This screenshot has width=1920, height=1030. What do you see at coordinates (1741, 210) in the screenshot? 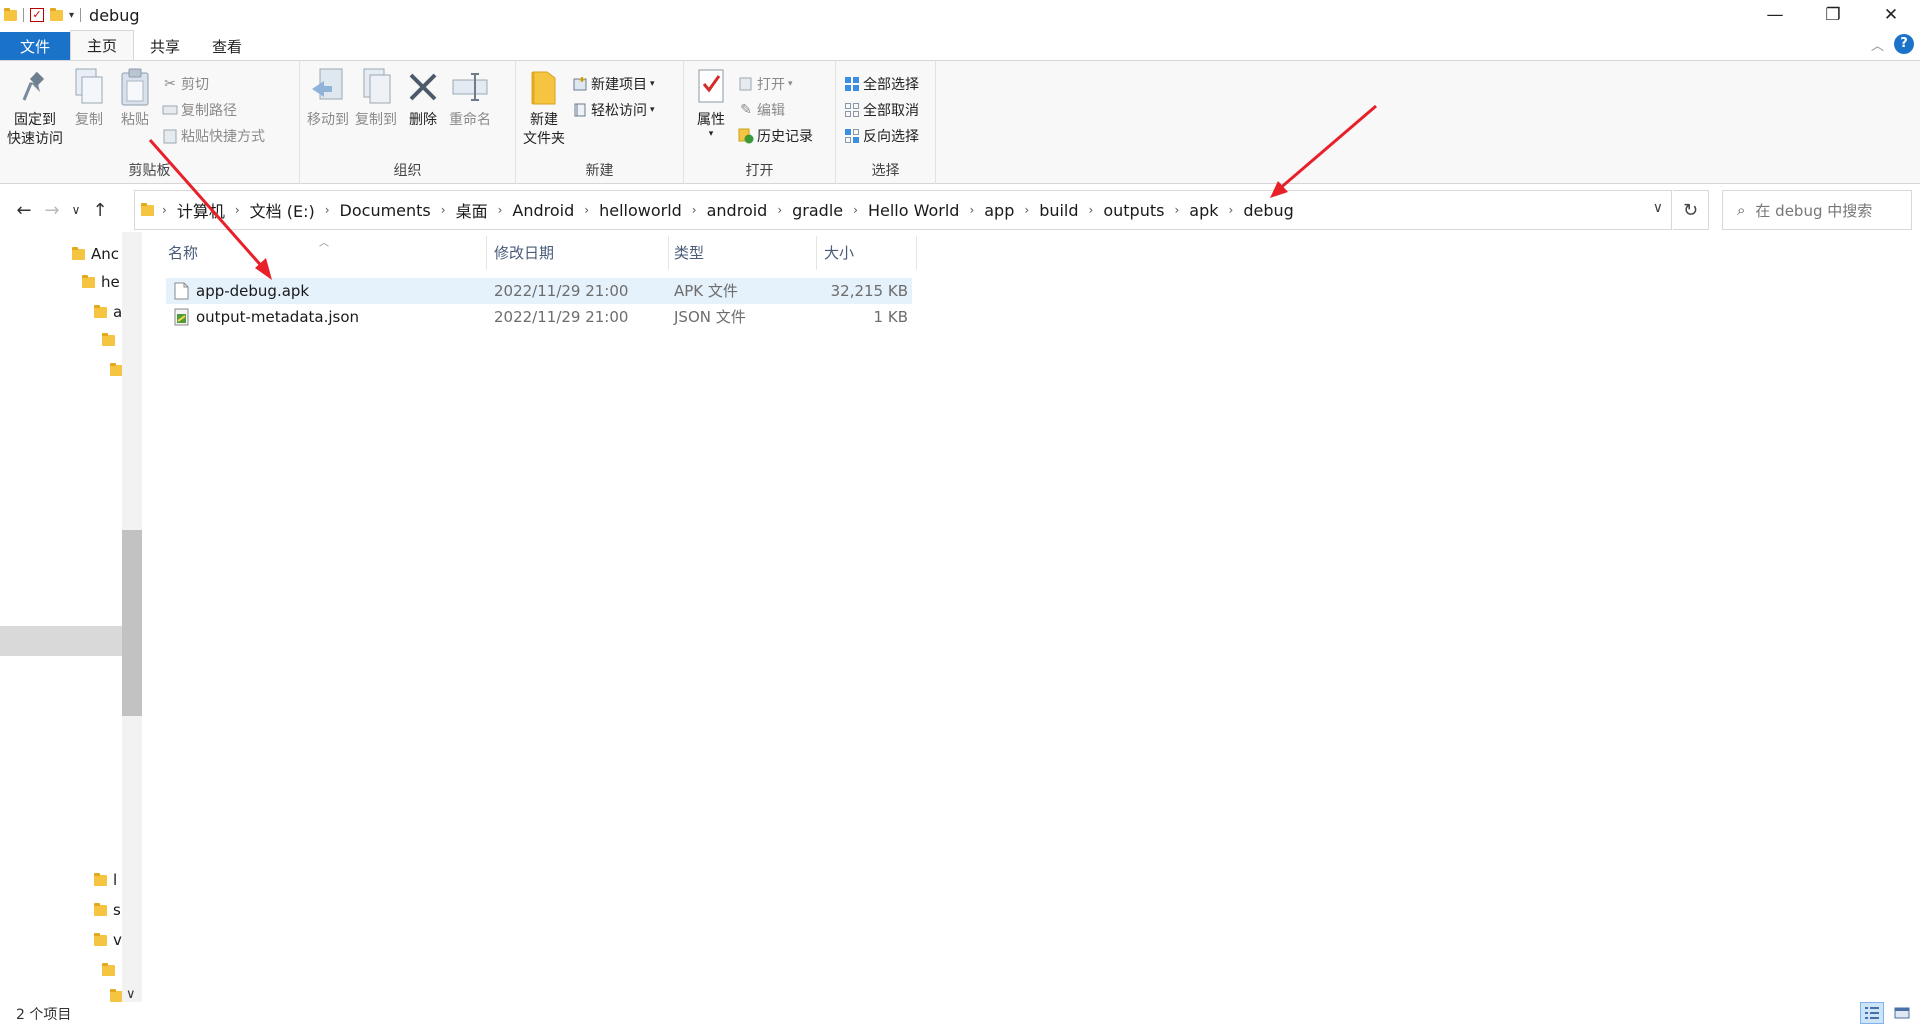
I see `search-icon: ⌕` at bounding box center [1741, 210].